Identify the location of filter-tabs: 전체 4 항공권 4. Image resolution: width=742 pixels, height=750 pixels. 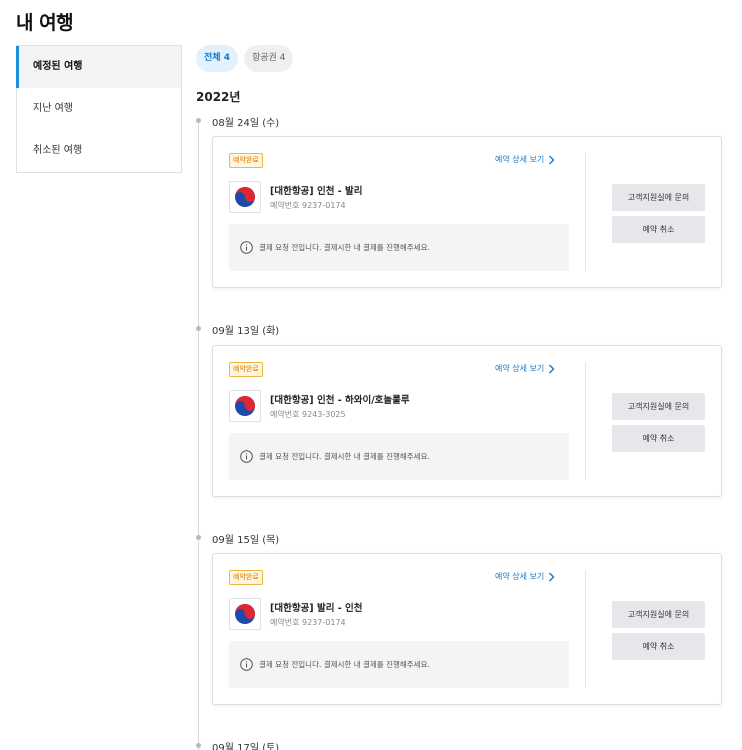
(245, 58).